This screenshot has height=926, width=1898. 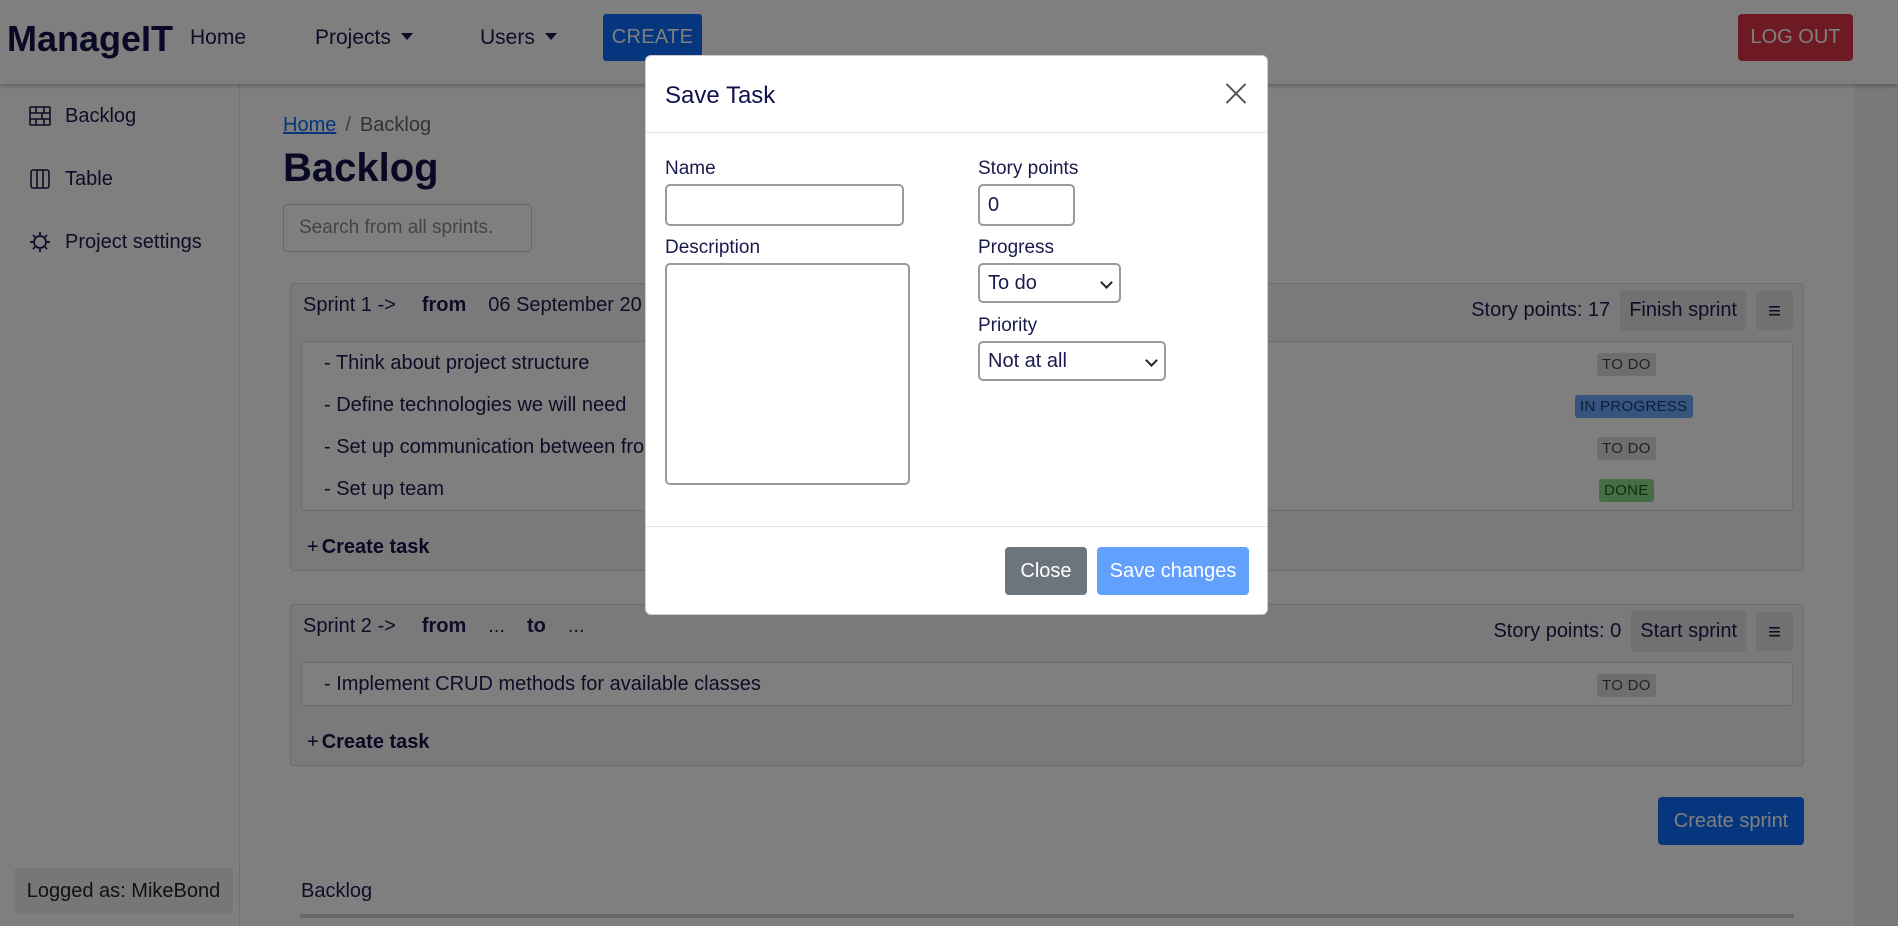 What do you see at coordinates (1028, 168) in the screenshot?
I see `story-points-label: Story points` at bounding box center [1028, 168].